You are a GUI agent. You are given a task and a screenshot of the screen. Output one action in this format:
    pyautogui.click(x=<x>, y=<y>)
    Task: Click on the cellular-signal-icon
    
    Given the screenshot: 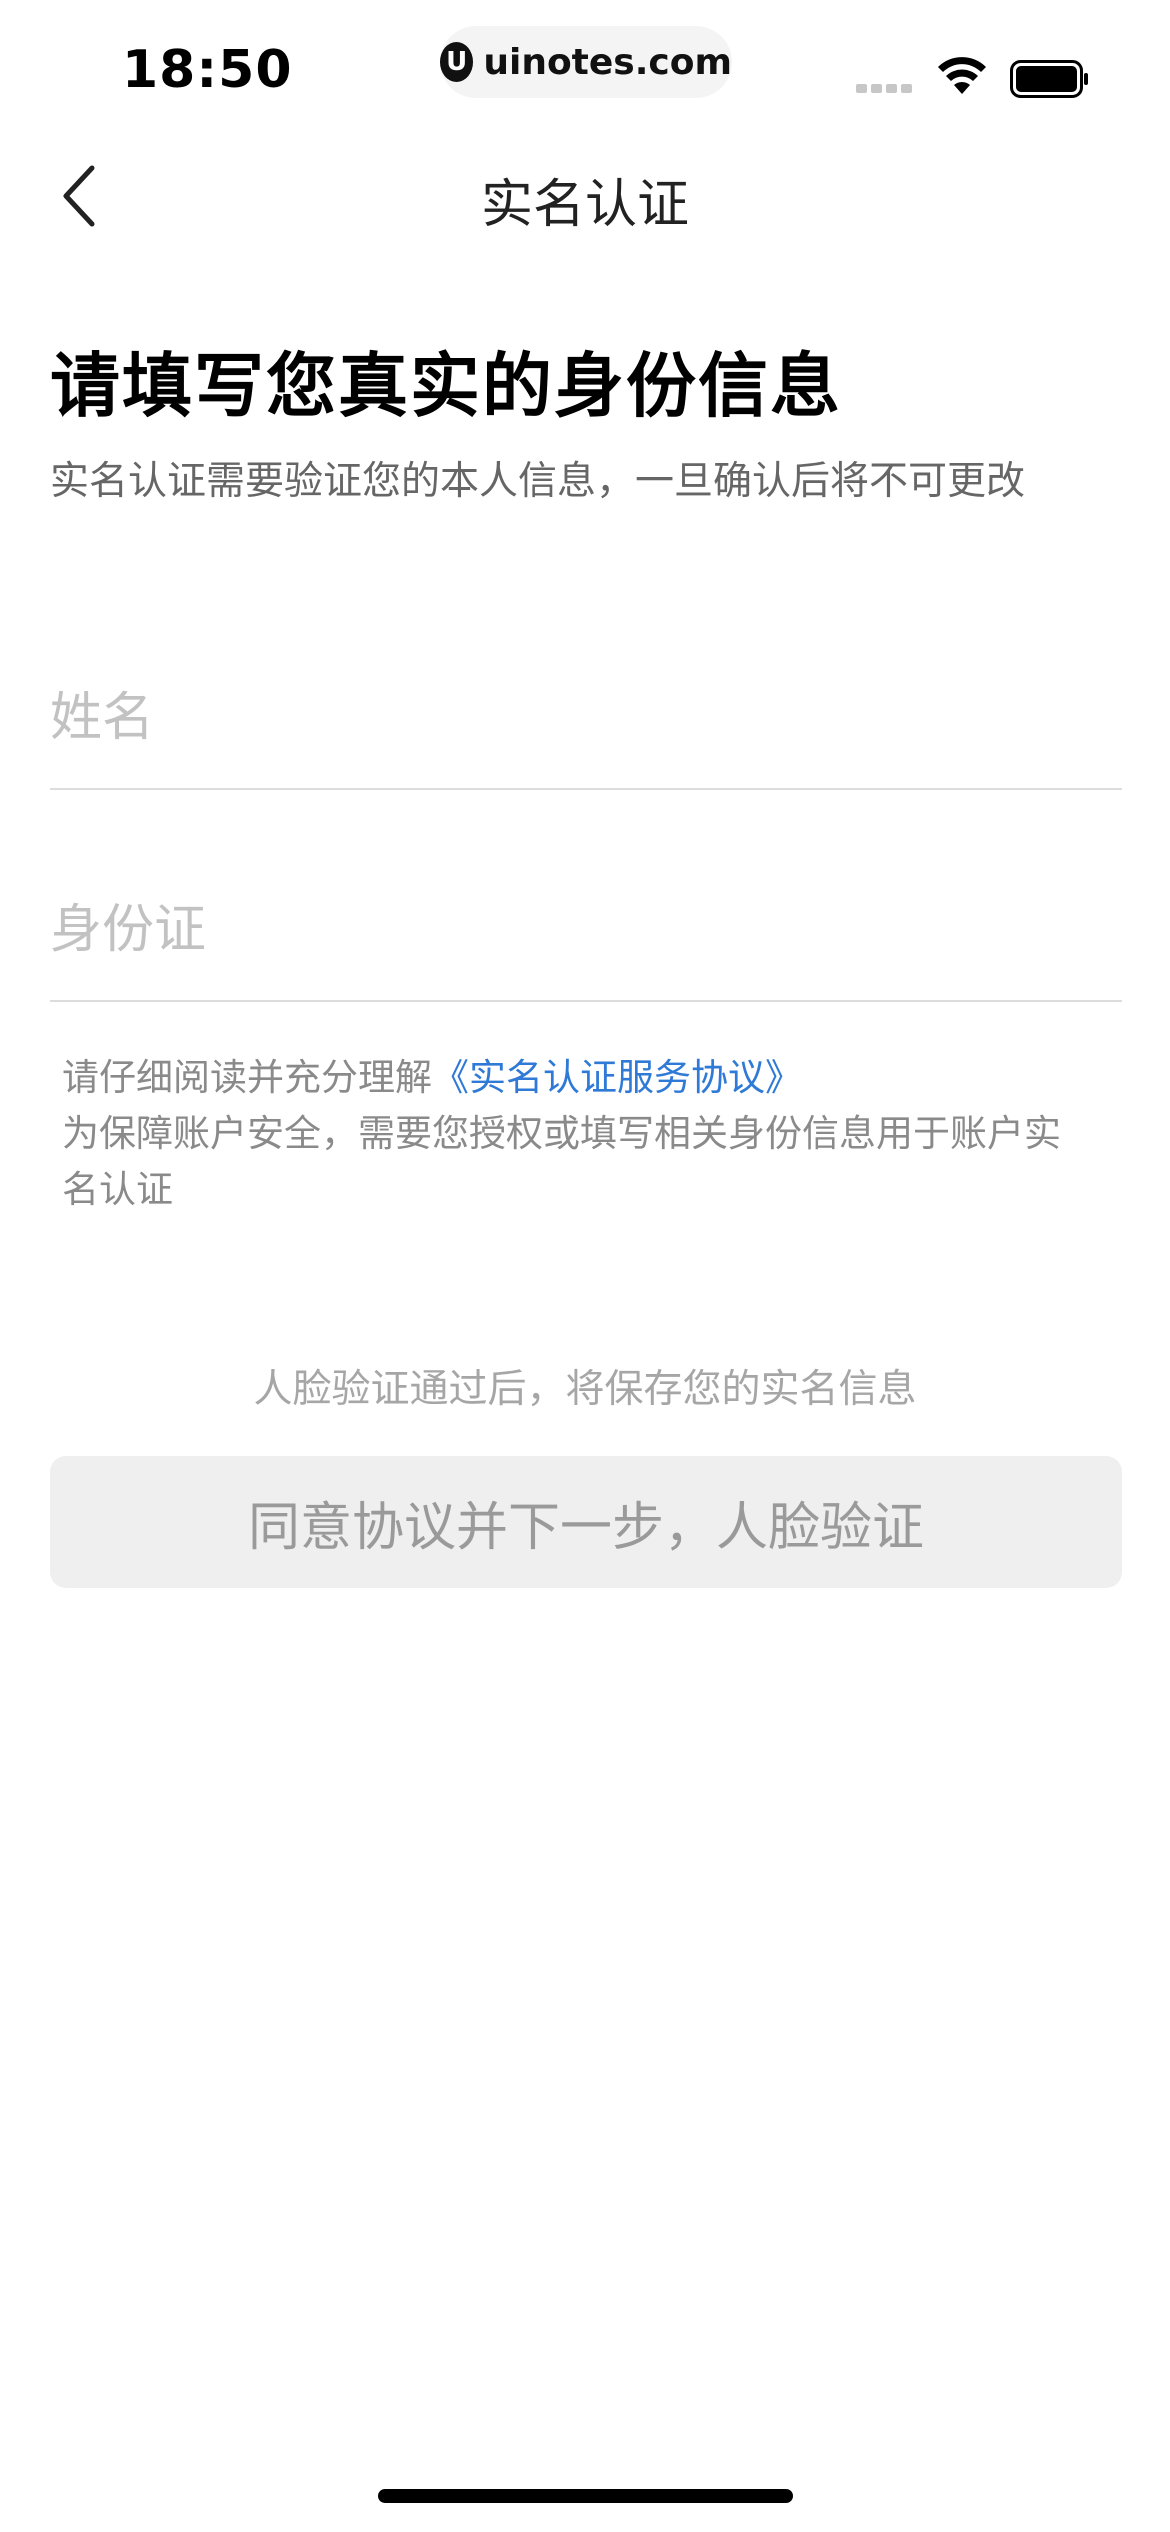 What is the action you would take?
    pyautogui.click(x=887, y=85)
    